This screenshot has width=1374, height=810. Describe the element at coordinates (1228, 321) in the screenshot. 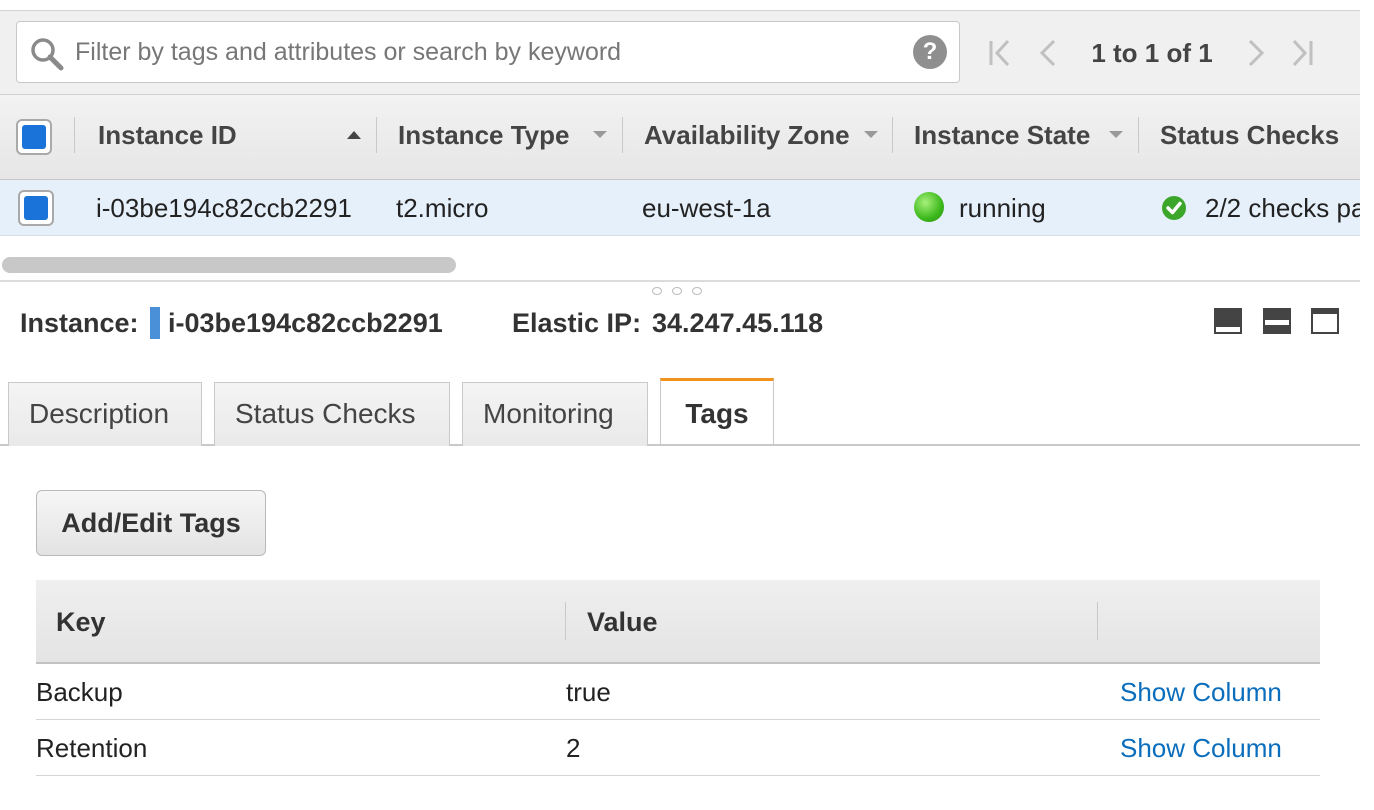

I see `maximize-bottom-panel-icon` at that location.